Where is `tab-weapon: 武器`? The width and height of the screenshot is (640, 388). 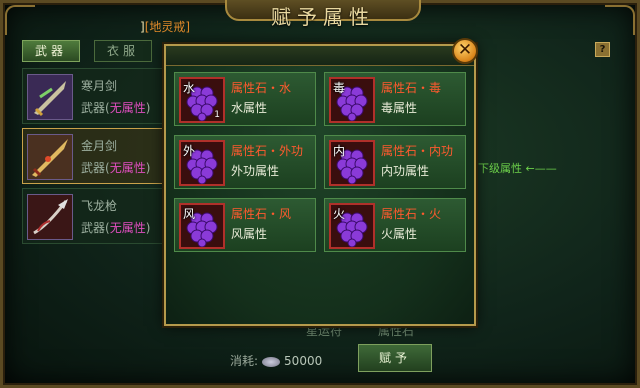
tab-weapon: 武器 is located at coordinates (51, 51).